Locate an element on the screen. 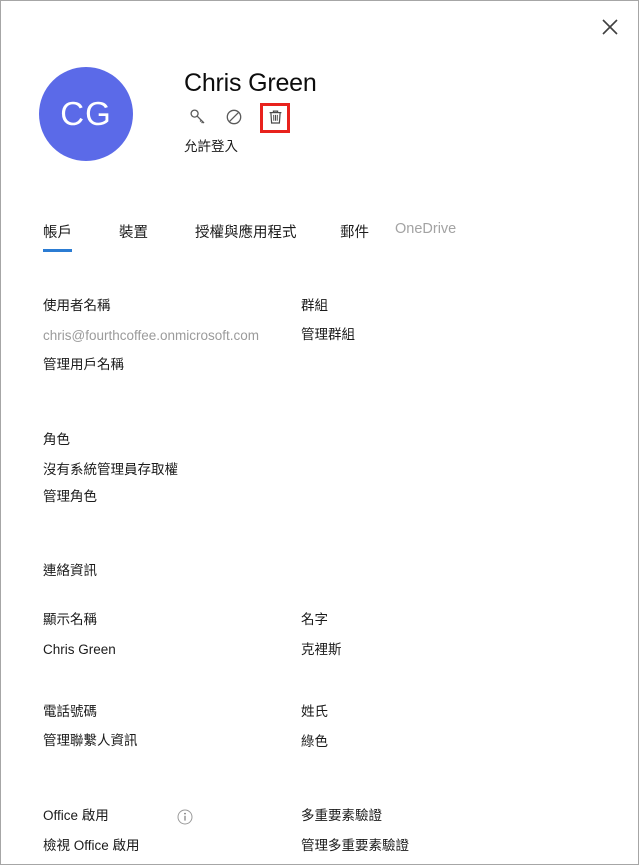  username-label: 使用者名稱 is located at coordinates (77, 305).